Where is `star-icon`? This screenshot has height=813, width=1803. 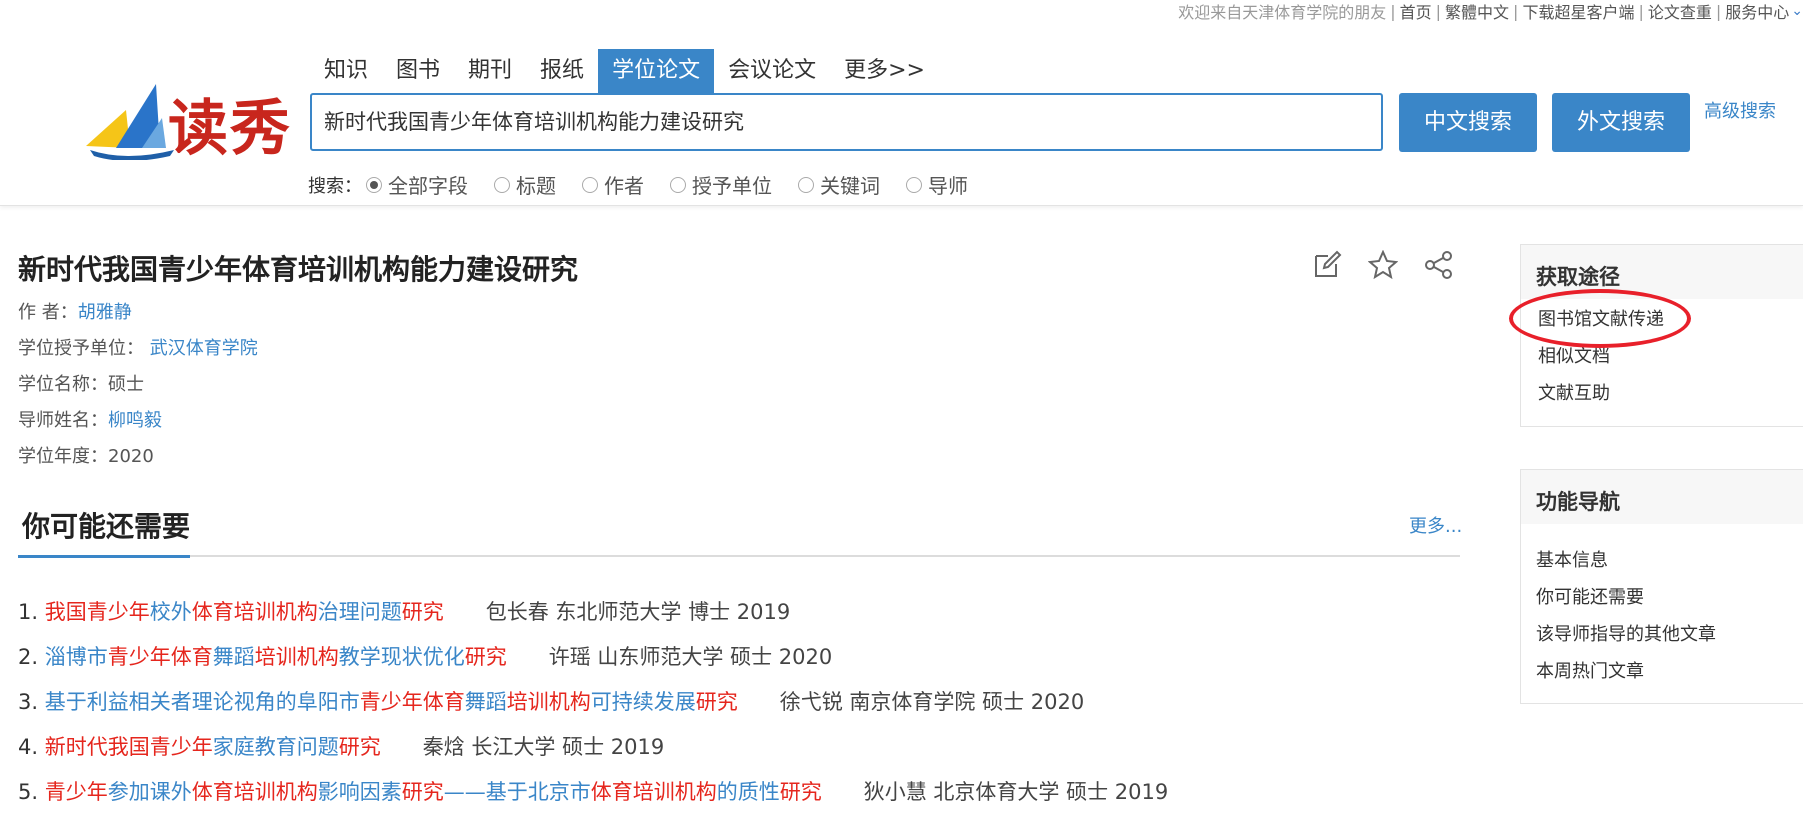 star-icon is located at coordinates (1383, 265).